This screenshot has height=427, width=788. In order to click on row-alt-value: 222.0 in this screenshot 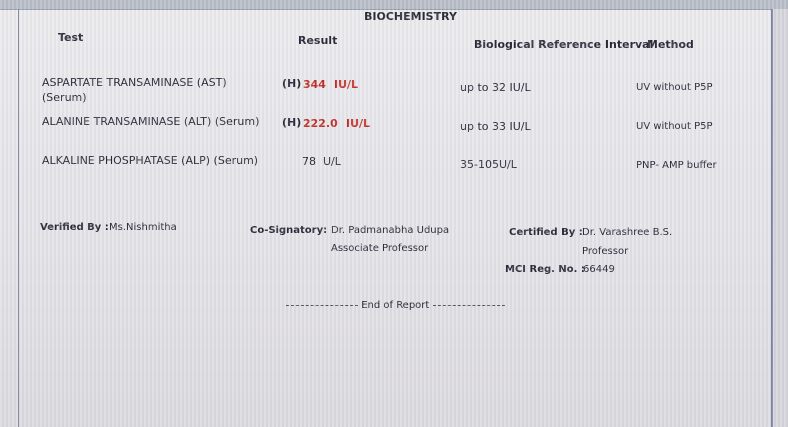, I will do `click(320, 123)`.